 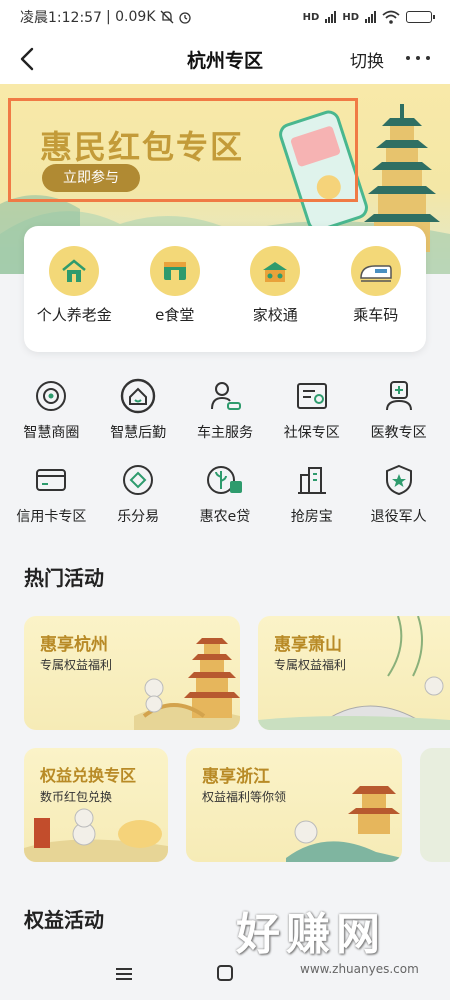 What do you see at coordinates (74, 315) in the screenshot?
I see `feature-label: 个人养老金` at bounding box center [74, 315].